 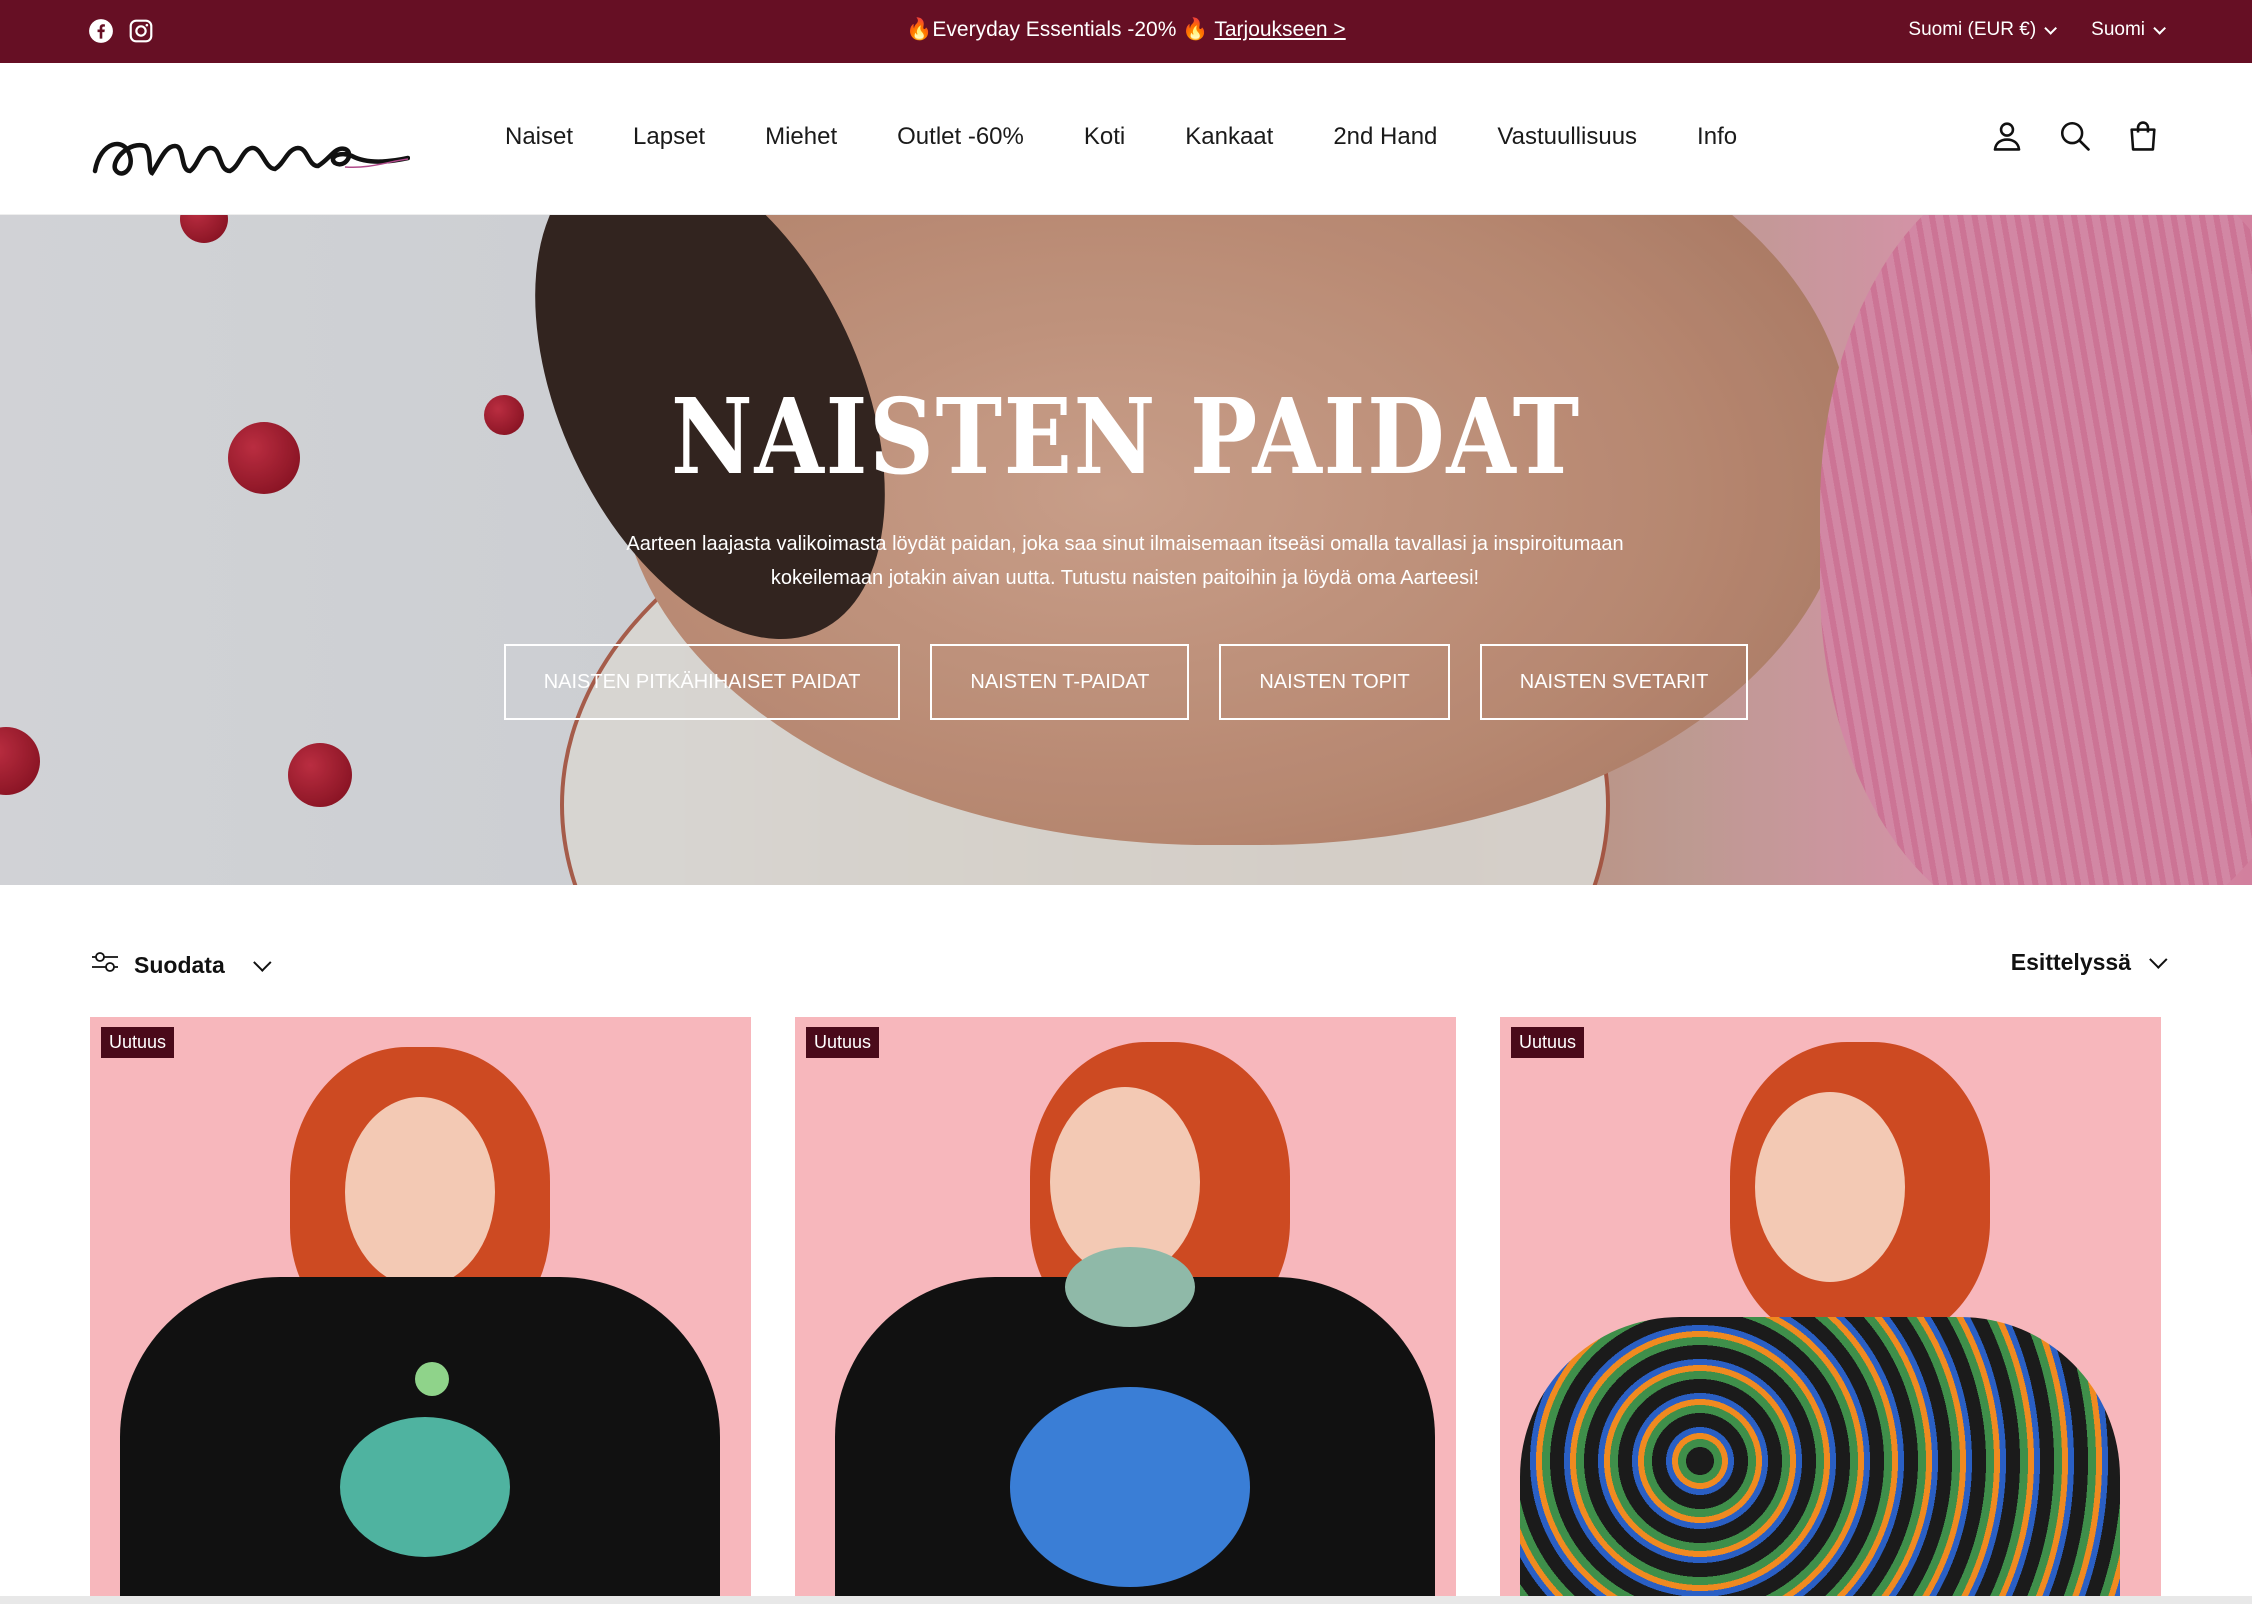 What do you see at coordinates (1614, 682) in the screenshot?
I see `sweatshirts-button: NAISTEN SVETARIT` at bounding box center [1614, 682].